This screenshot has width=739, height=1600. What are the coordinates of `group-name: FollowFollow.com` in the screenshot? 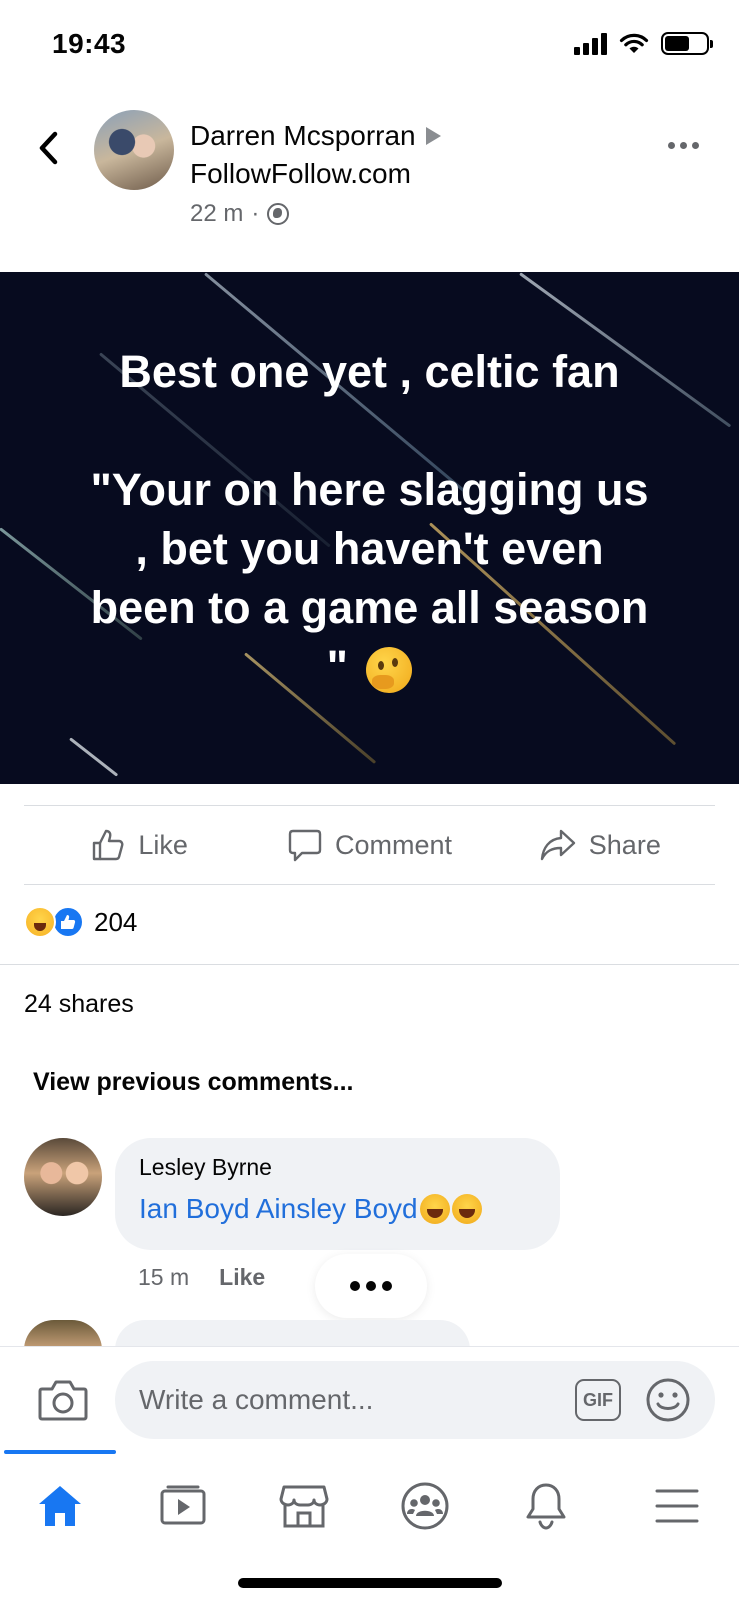 It's located at (300, 174).